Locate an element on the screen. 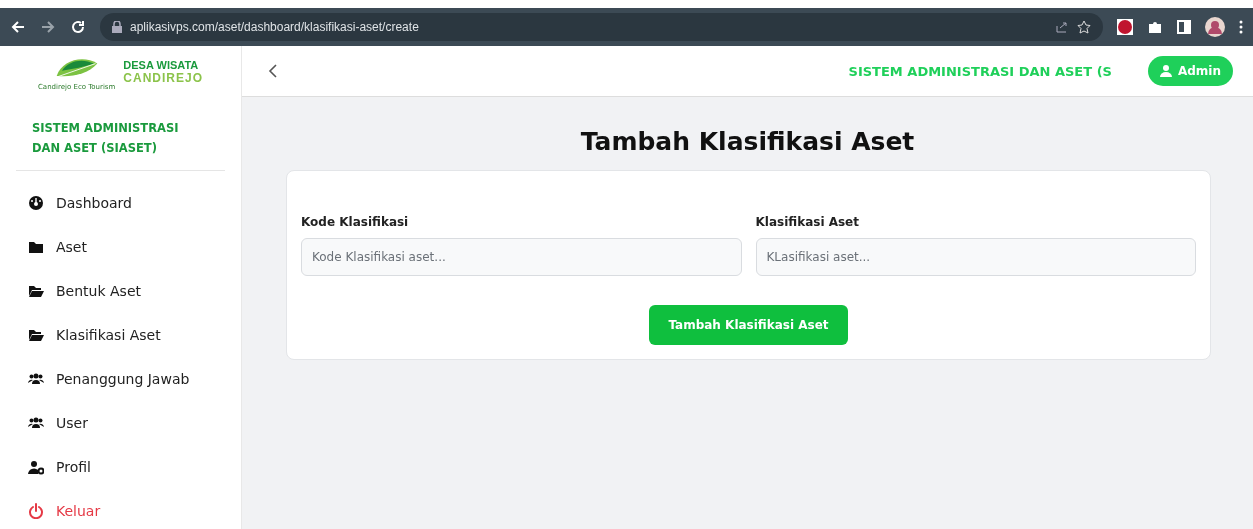  collapse-icon is located at coordinates (273, 71).